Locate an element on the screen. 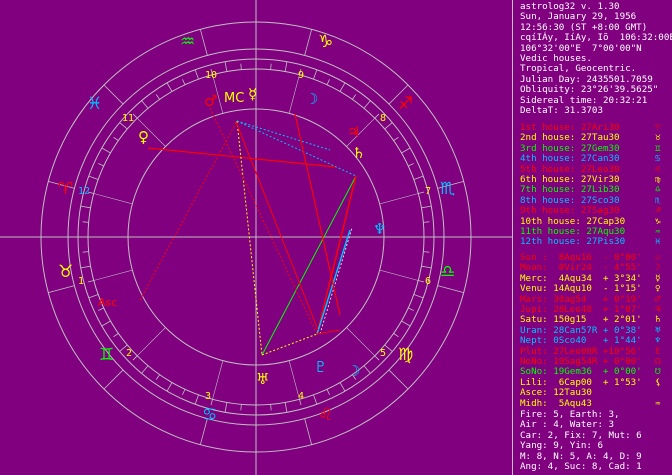 Image resolution: width=672 pixels, height=475 pixels. row-glyph-icon: ♓ is located at coordinates (658, 242).